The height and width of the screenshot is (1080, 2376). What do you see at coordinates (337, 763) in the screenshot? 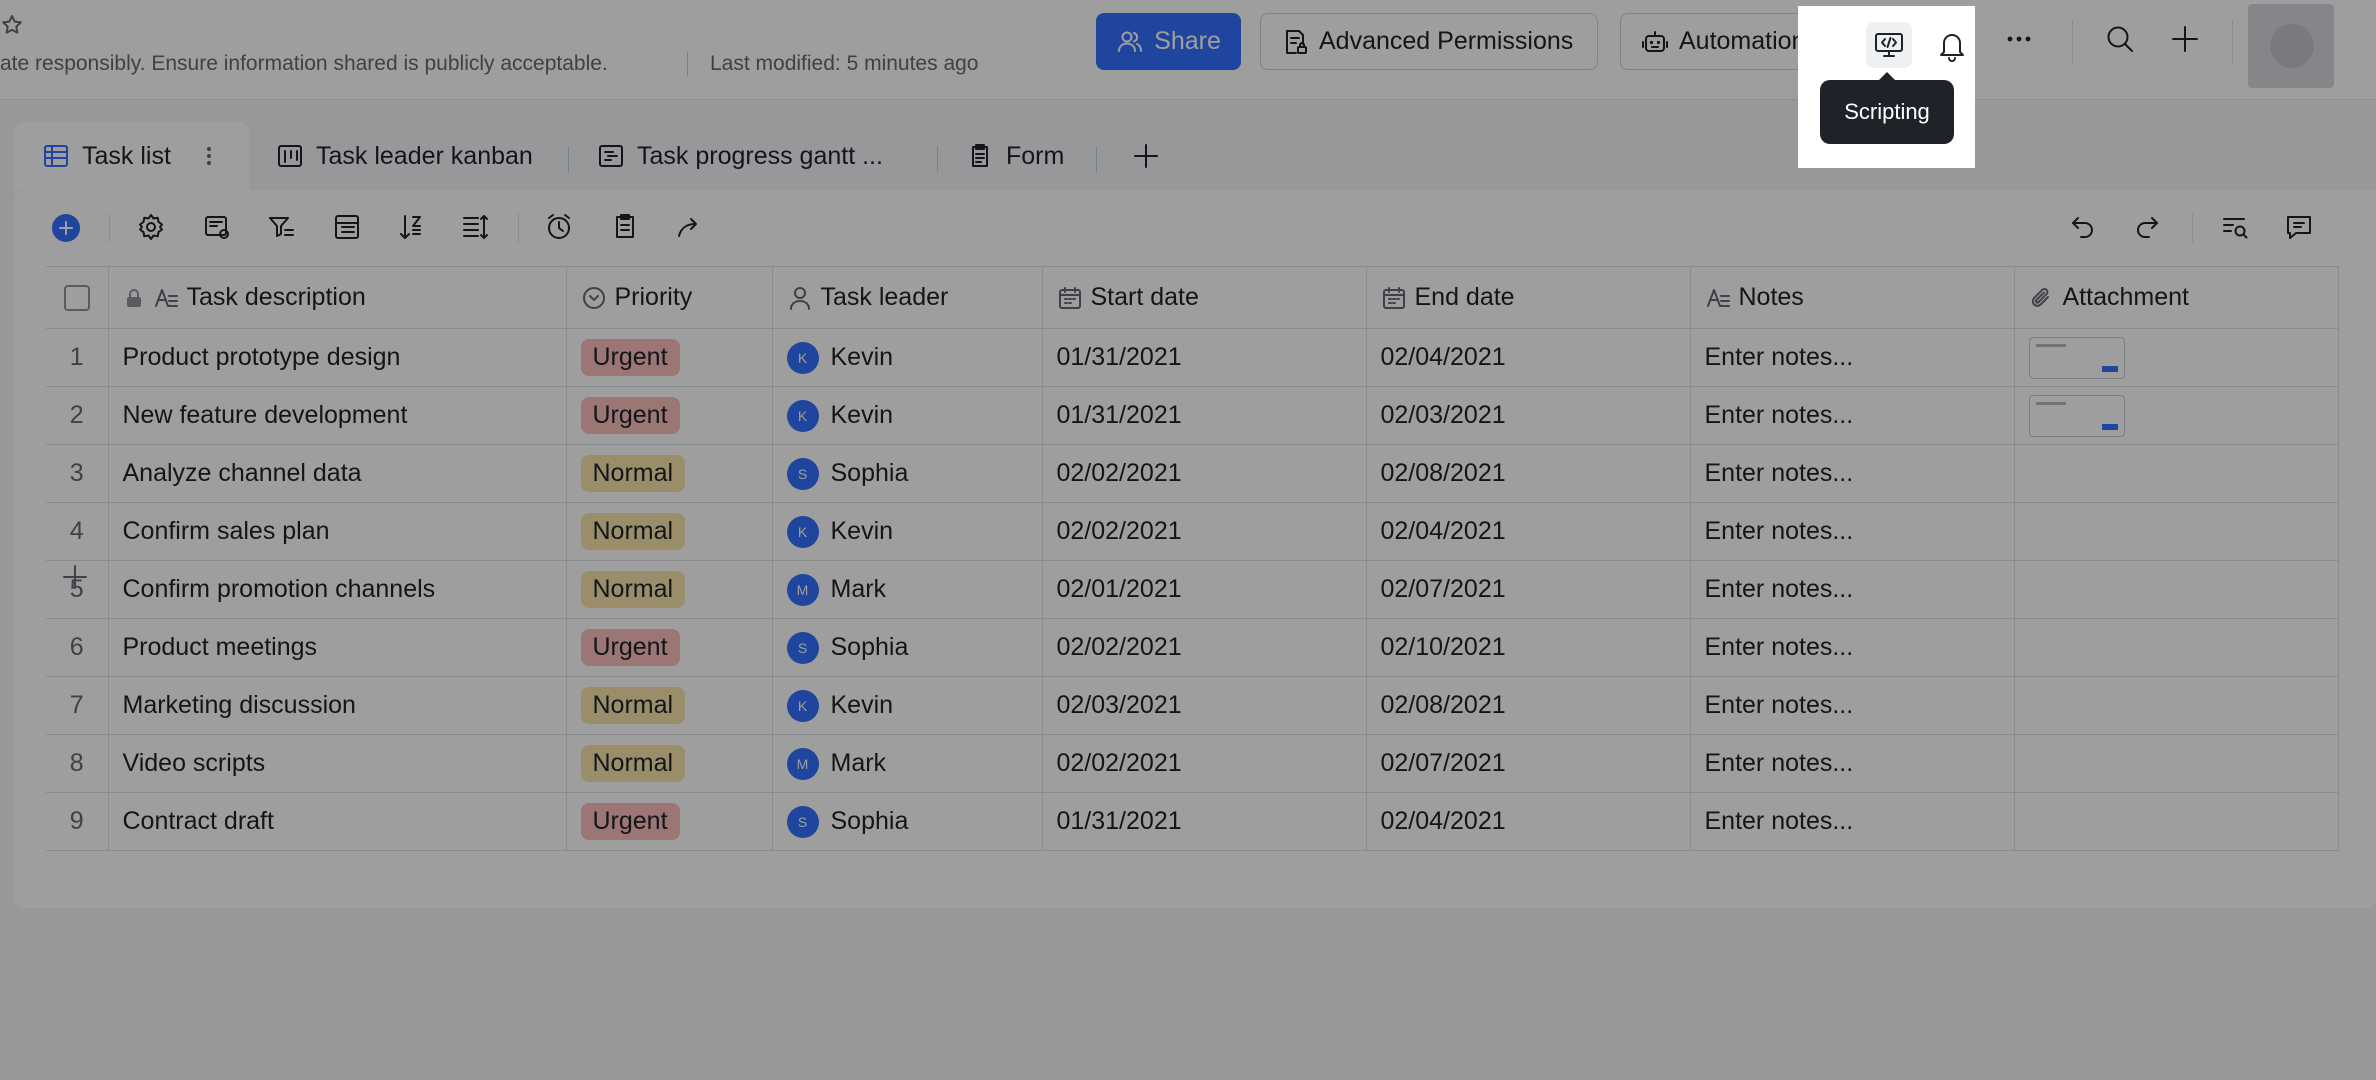
I see `cell-task-description: Video scripts` at bounding box center [337, 763].